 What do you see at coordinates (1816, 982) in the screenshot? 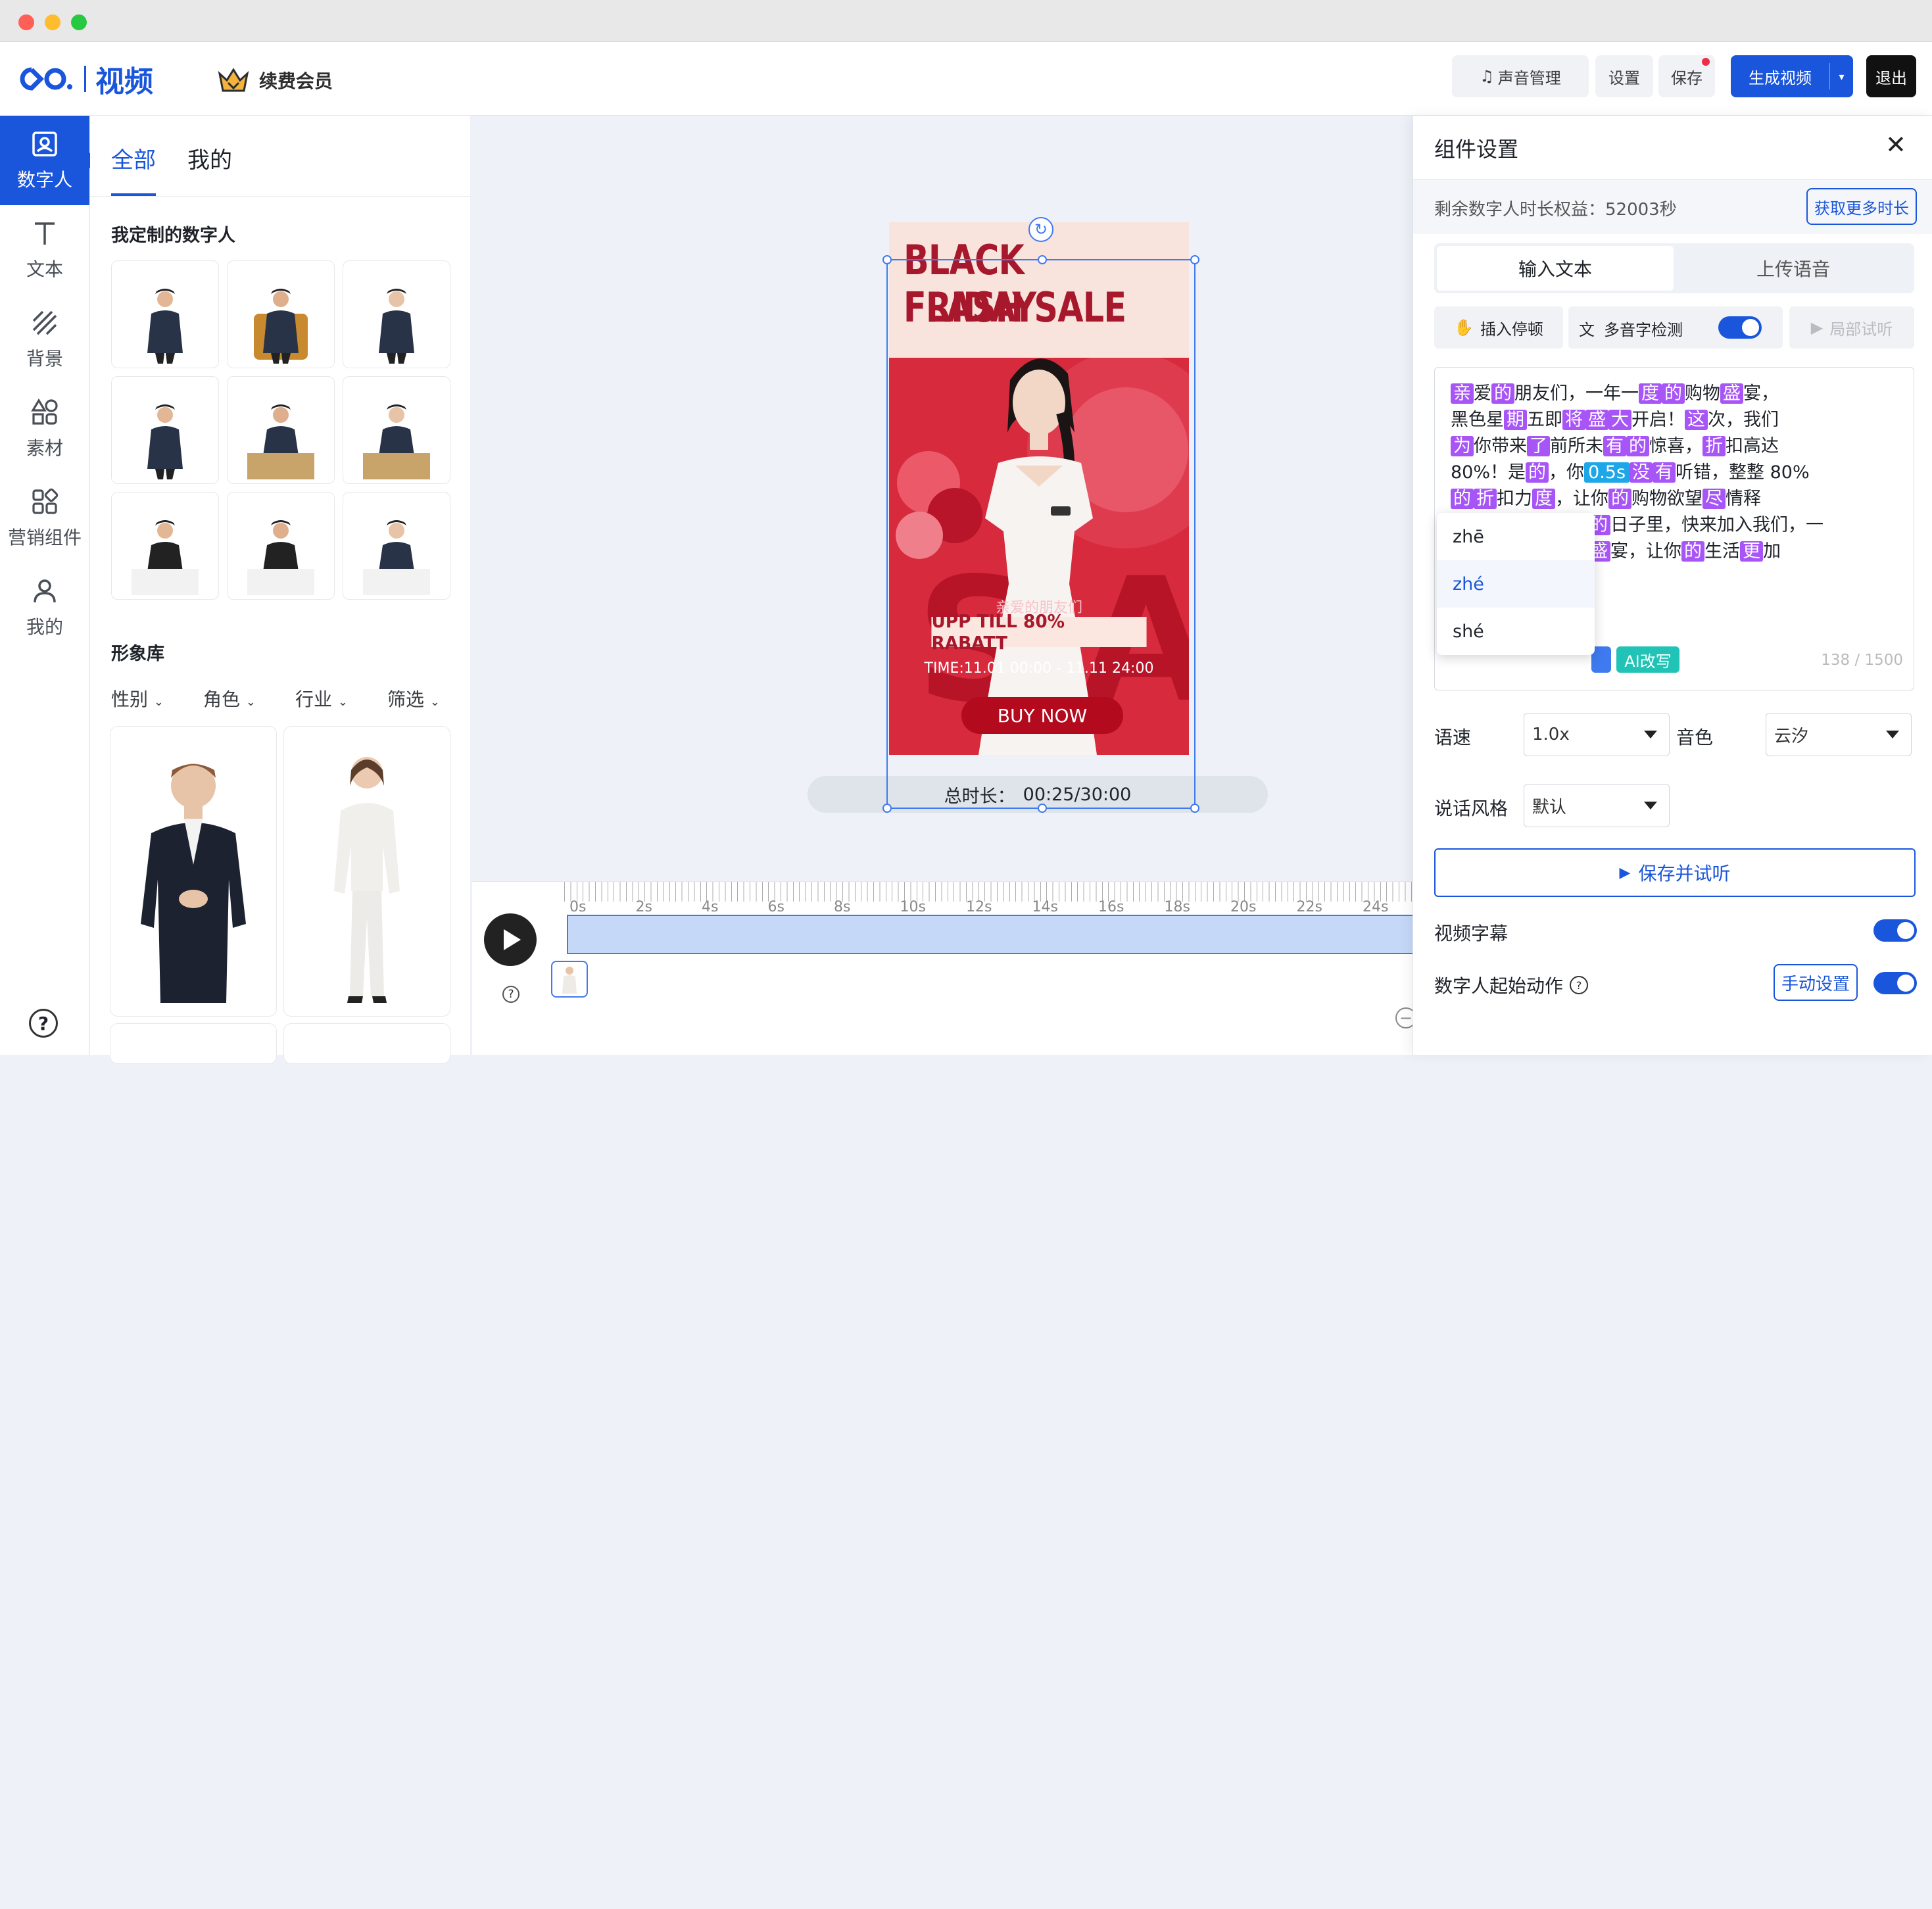
I see `manual-setting-button: 手动设置` at bounding box center [1816, 982].